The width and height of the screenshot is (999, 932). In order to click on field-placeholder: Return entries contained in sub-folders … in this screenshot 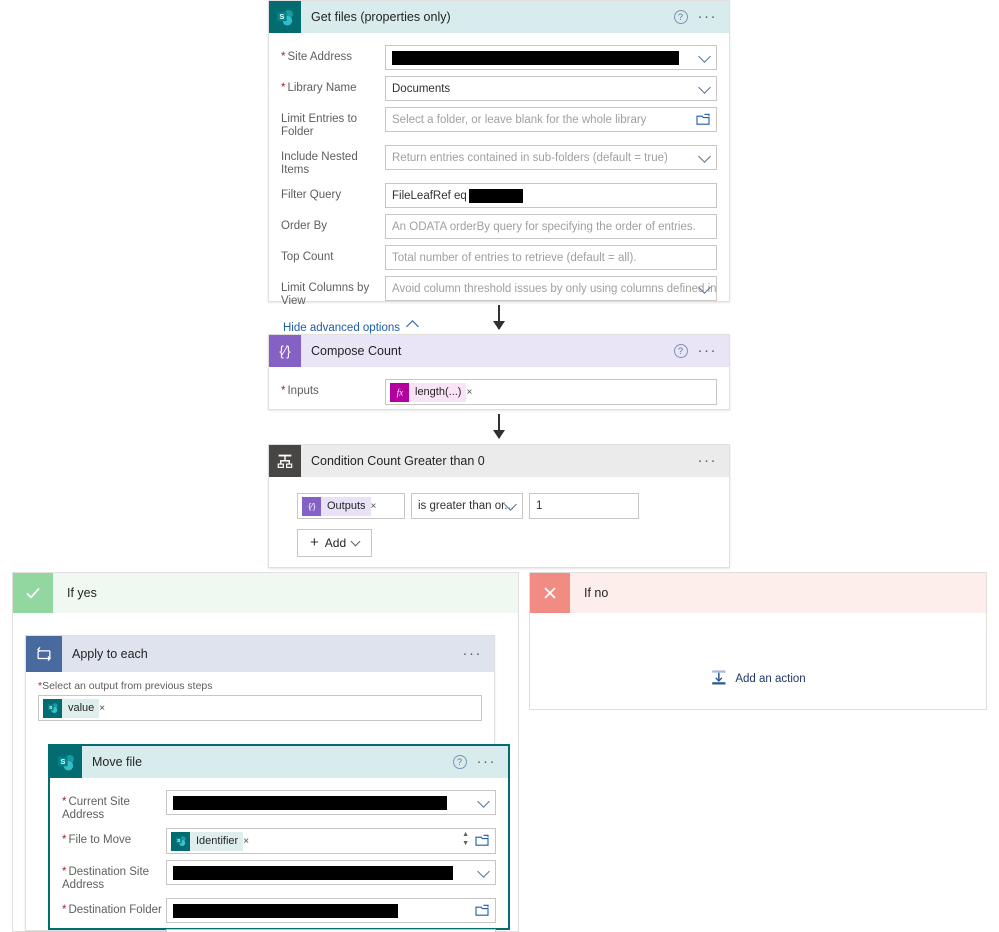, I will do `click(530, 157)`.